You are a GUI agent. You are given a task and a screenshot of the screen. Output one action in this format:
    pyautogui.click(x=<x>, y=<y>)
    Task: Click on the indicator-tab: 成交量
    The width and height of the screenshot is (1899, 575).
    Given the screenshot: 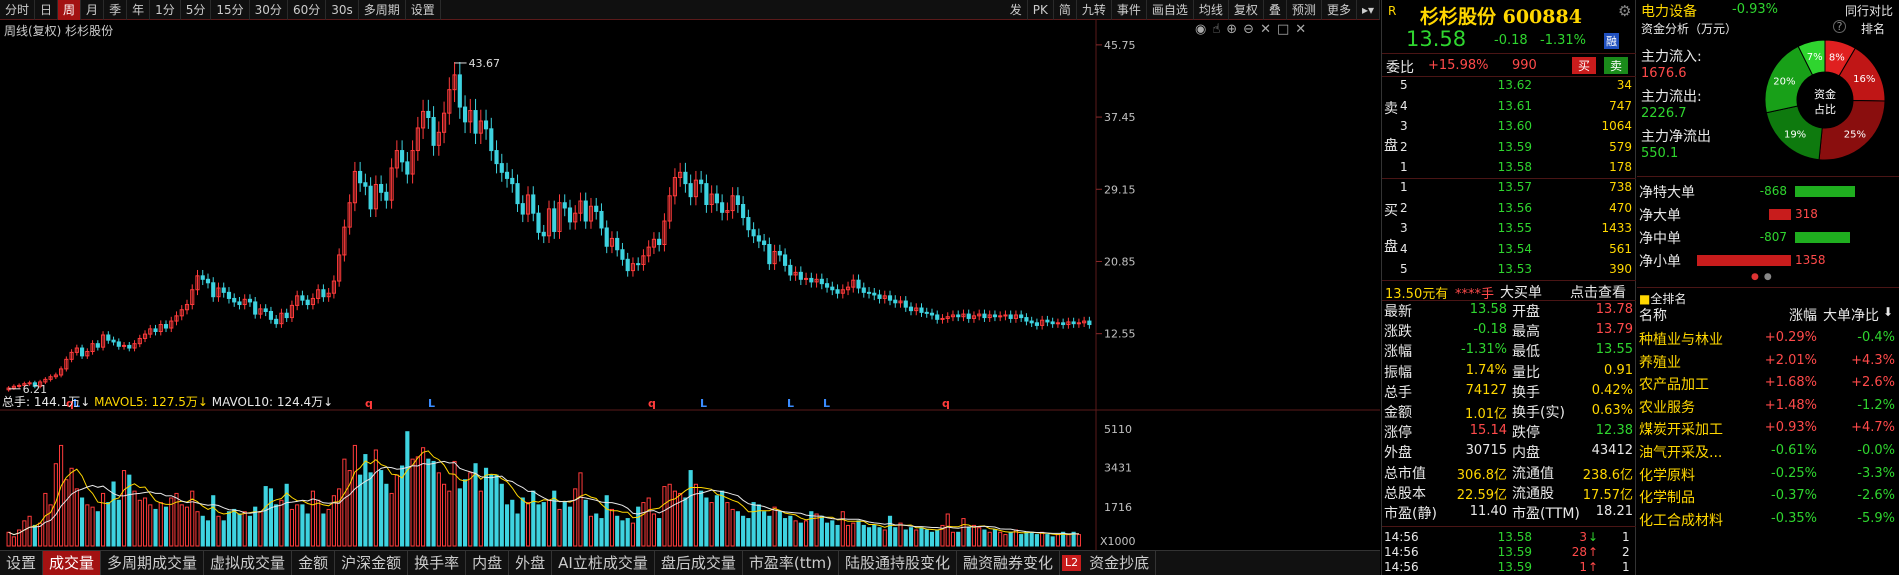 What is the action you would take?
    pyautogui.click(x=72, y=562)
    